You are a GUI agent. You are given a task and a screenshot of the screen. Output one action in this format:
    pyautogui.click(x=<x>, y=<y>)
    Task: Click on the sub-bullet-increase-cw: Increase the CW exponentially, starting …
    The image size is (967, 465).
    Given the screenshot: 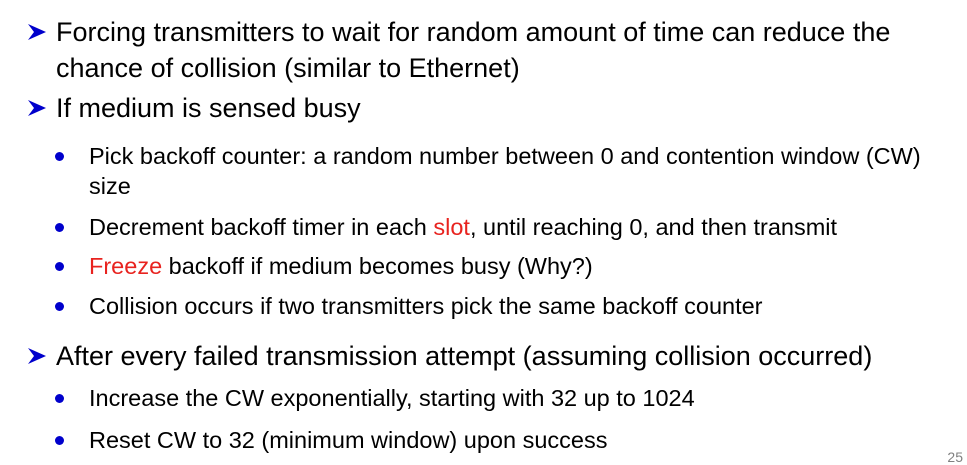 What is the action you would take?
    pyautogui.click(x=508, y=398)
    